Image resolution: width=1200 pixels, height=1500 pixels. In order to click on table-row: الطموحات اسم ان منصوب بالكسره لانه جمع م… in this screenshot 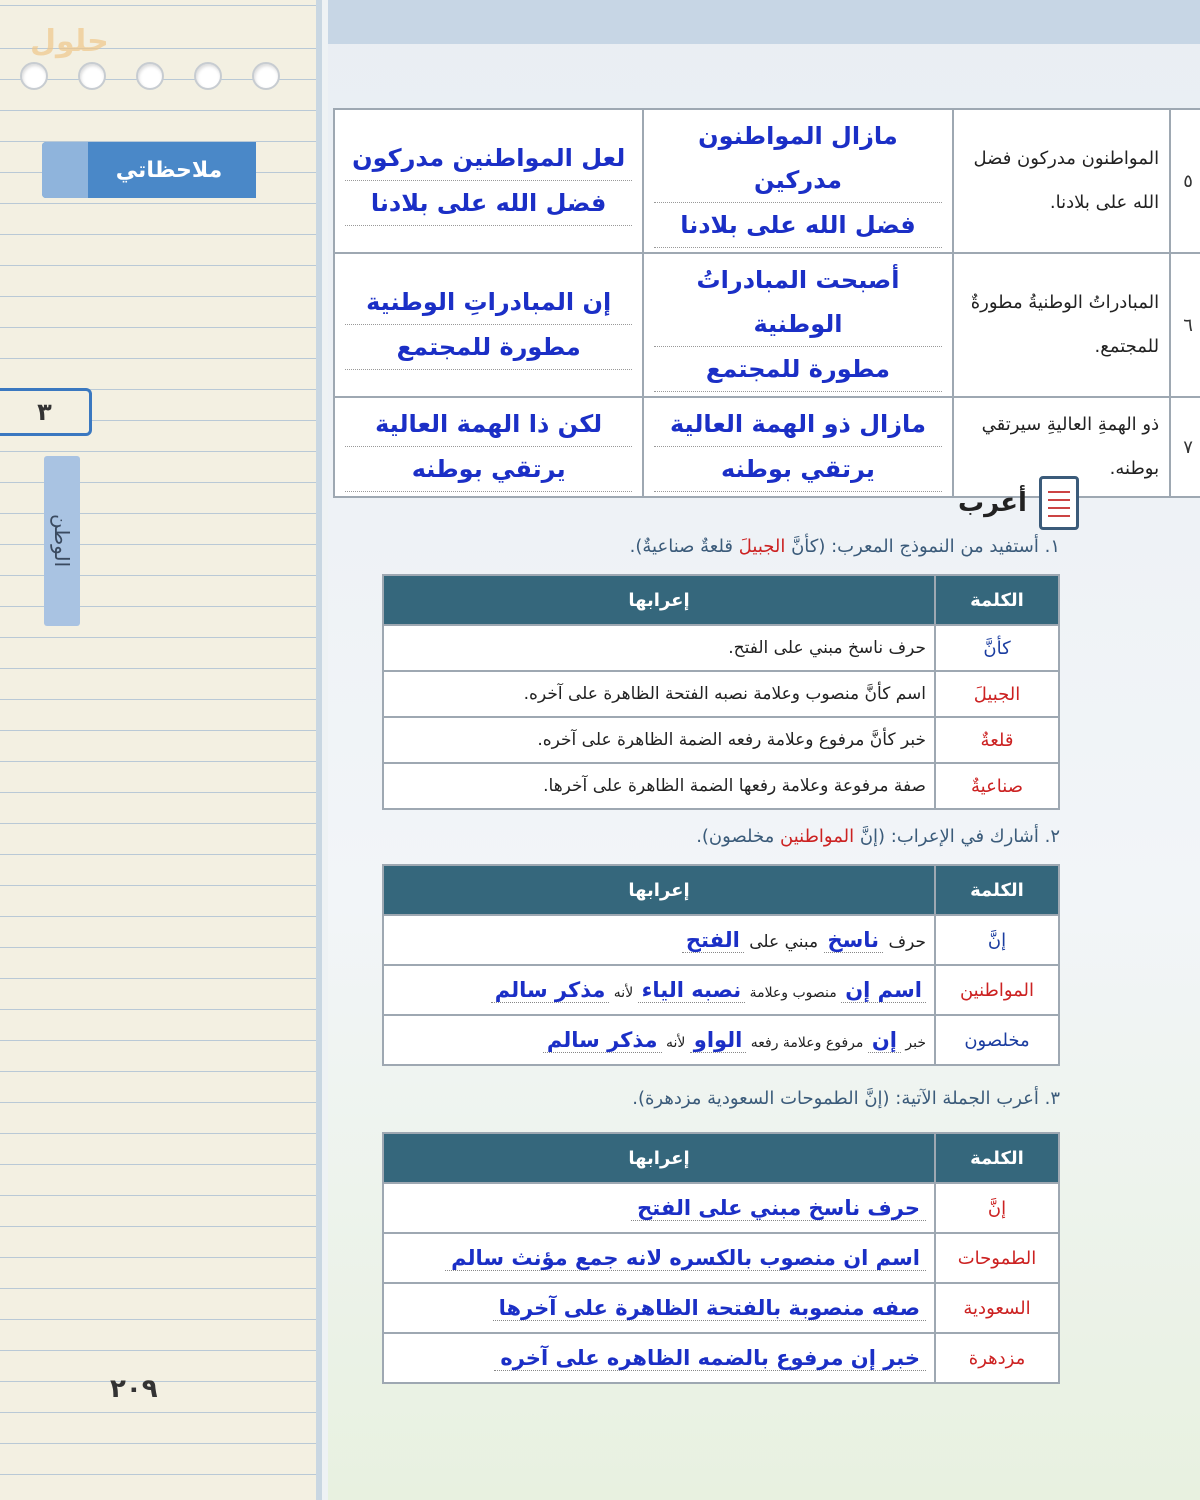, I will do `click(721, 1258)`.